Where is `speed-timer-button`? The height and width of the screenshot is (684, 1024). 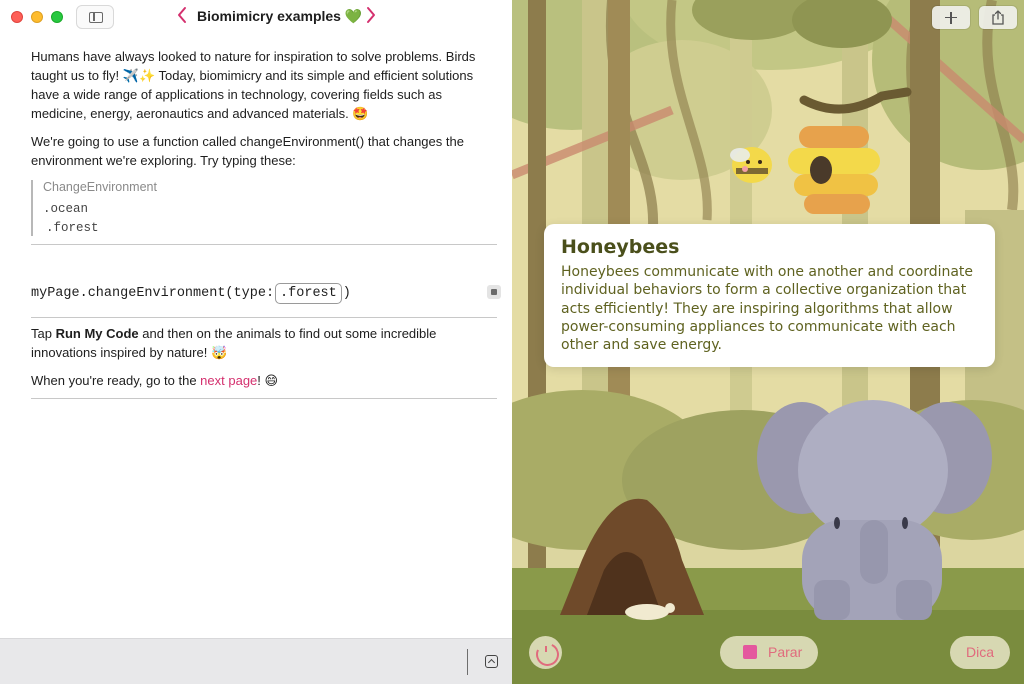
speed-timer-button is located at coordinates (545, 652).